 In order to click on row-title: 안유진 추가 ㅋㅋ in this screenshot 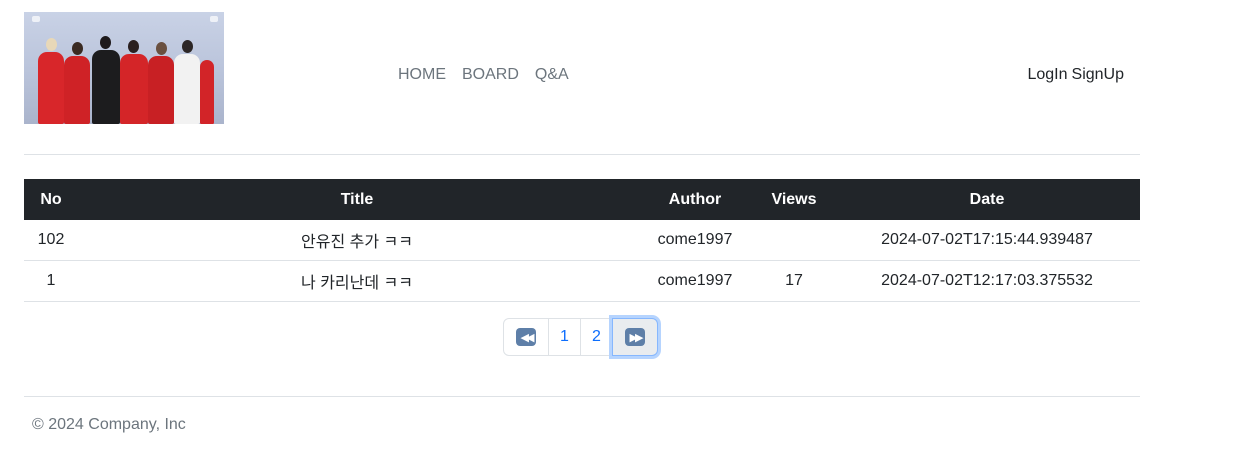, I will do `click(357, 240)`.